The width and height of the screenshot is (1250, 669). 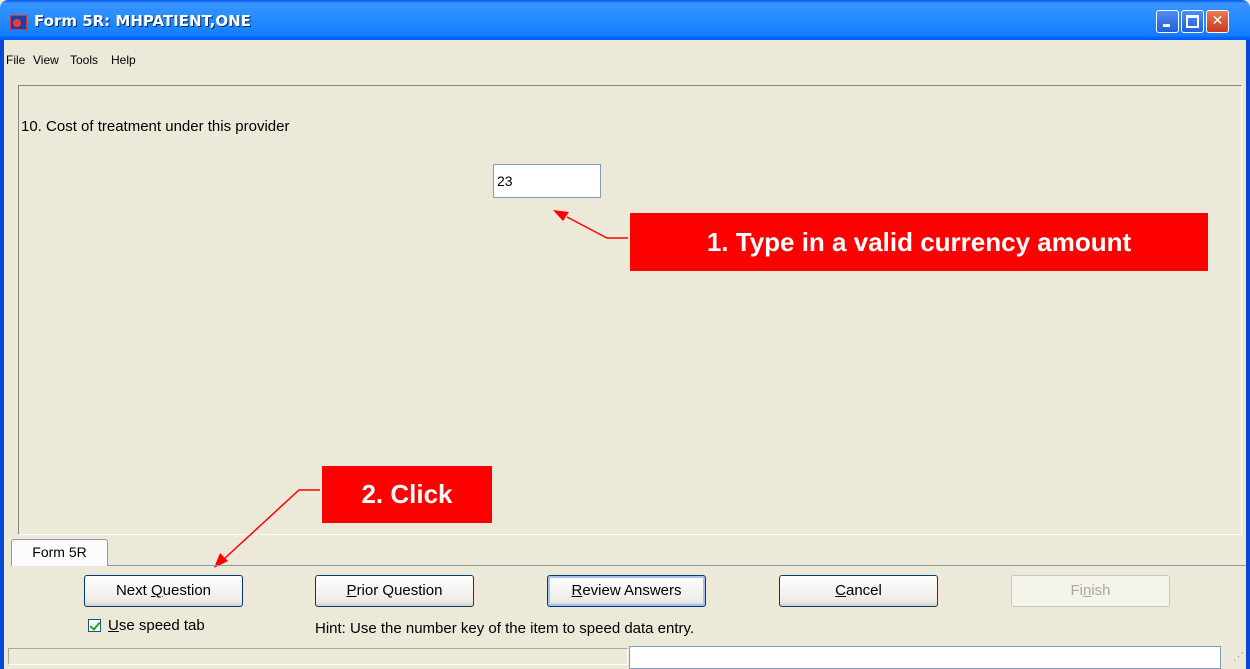 What do you see at coordinates (15, 60) in the screenshot?
I see `menu-file: File` at bounding box center [15, 60].